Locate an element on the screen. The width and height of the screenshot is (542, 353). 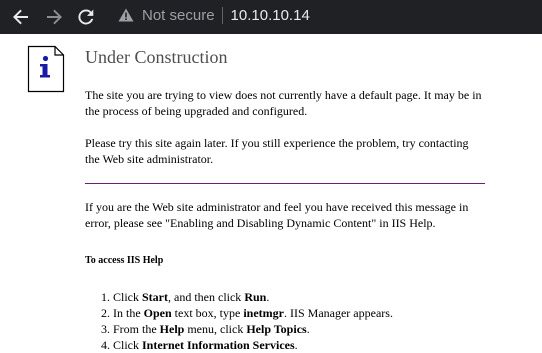
browser-toolbar: Not secure 10.10.10.14 is located at coordinates (271, 17).